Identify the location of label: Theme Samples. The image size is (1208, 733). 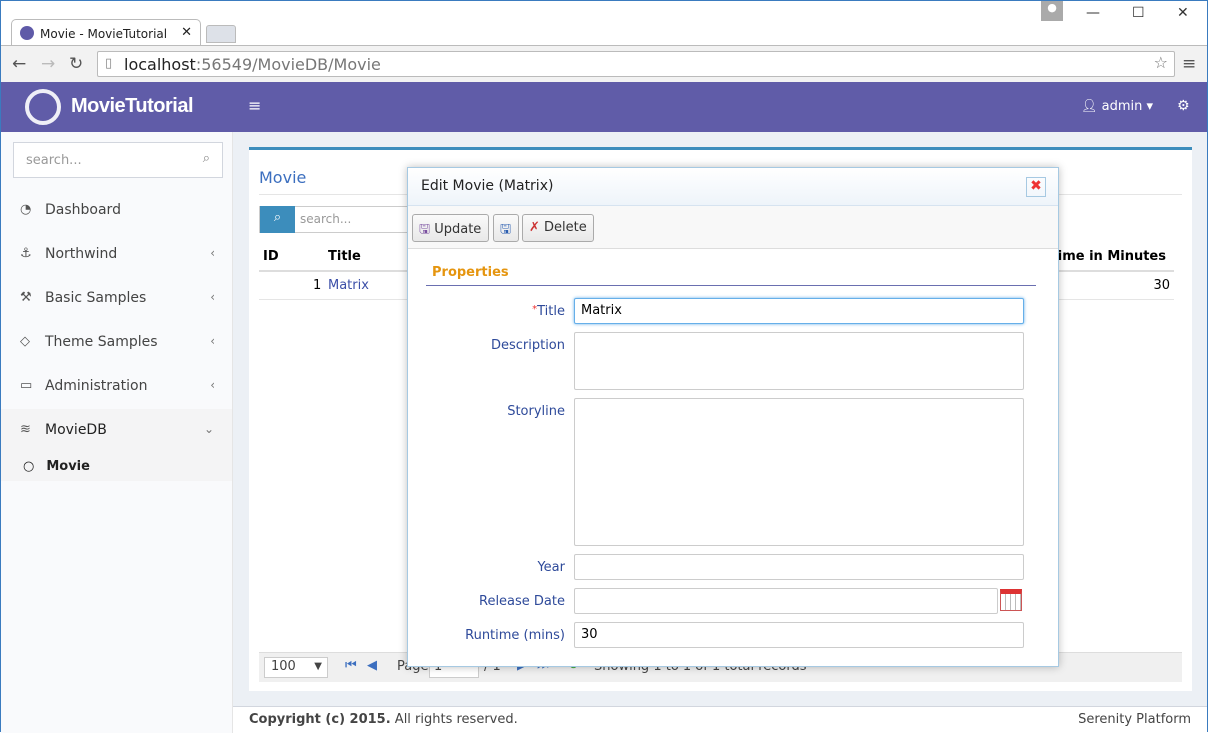
(101, 342).